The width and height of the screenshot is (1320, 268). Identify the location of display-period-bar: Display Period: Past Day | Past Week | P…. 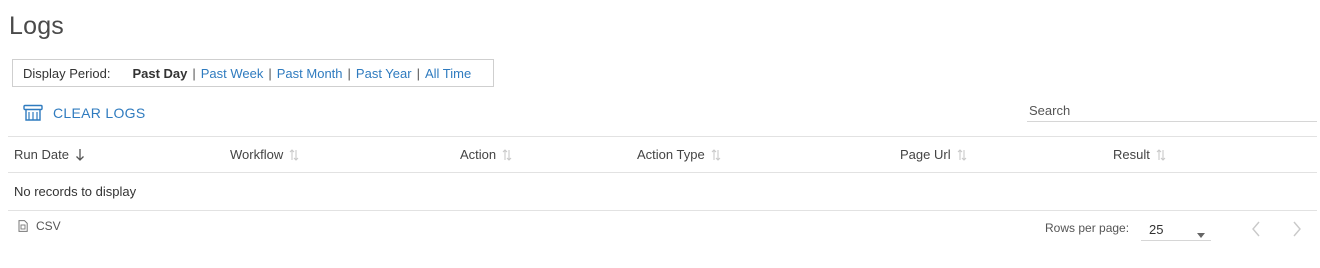
(253, 73).